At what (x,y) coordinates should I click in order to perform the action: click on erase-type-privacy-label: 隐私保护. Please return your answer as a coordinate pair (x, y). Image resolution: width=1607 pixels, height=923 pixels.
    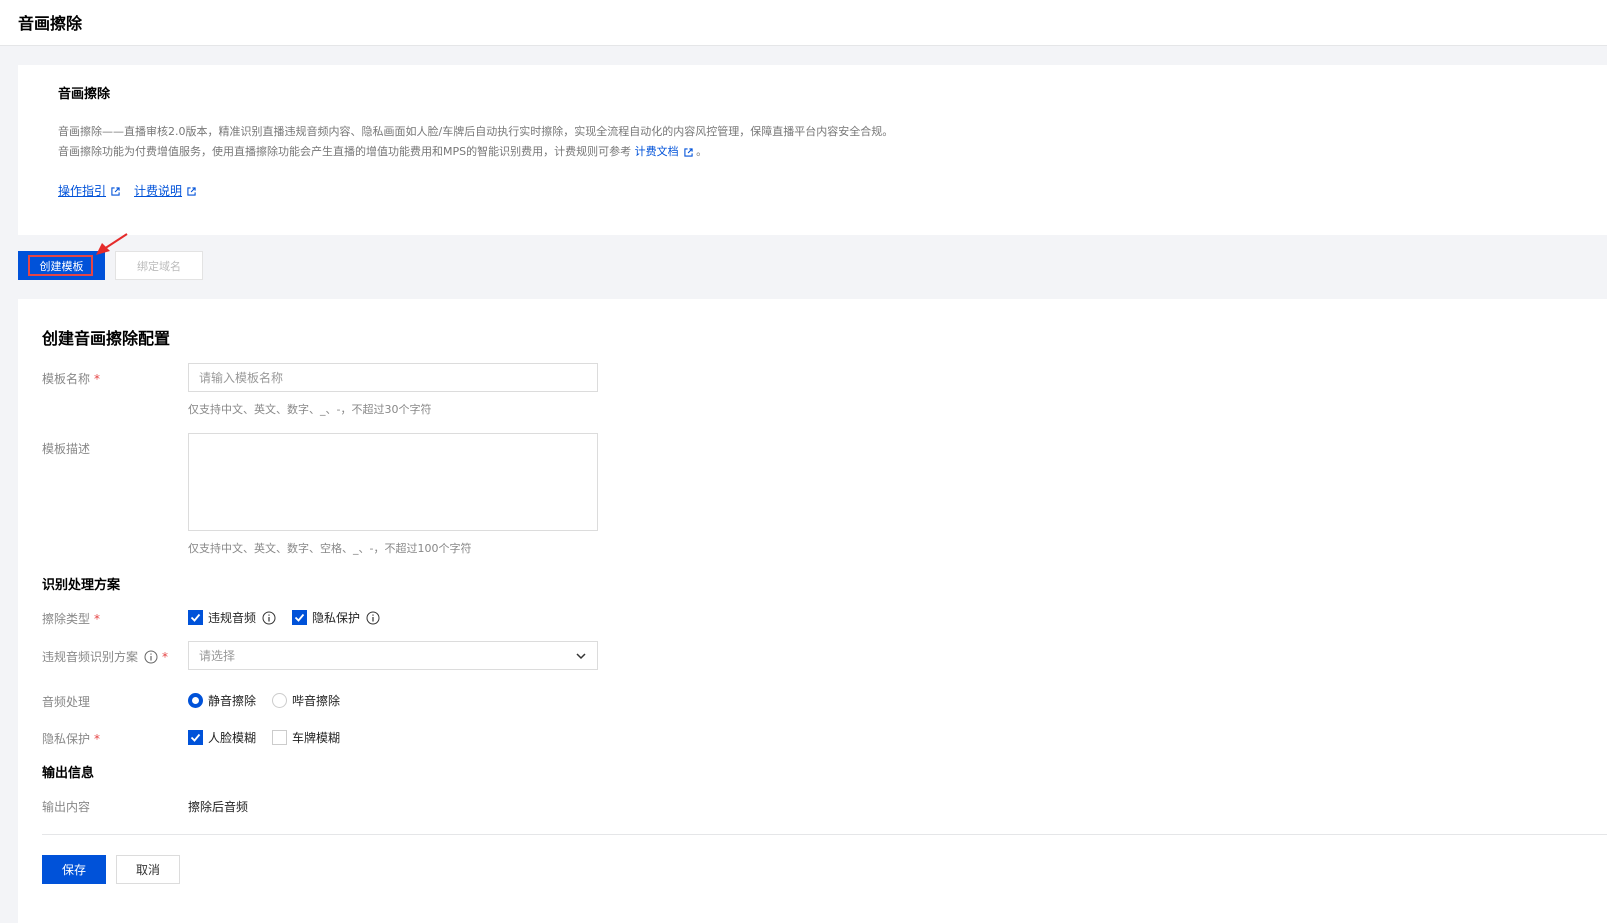
    Looking at the image, I should click on (336, 618).